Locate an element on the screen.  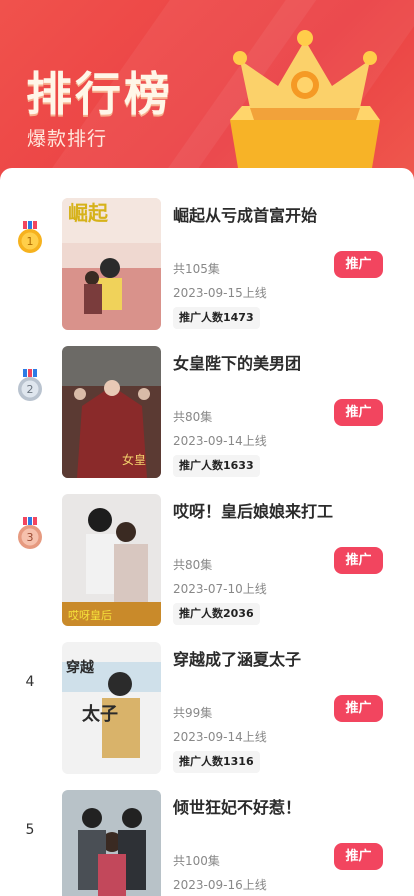
silver-medal-icon: 2 is located at coordinates (30, 386).